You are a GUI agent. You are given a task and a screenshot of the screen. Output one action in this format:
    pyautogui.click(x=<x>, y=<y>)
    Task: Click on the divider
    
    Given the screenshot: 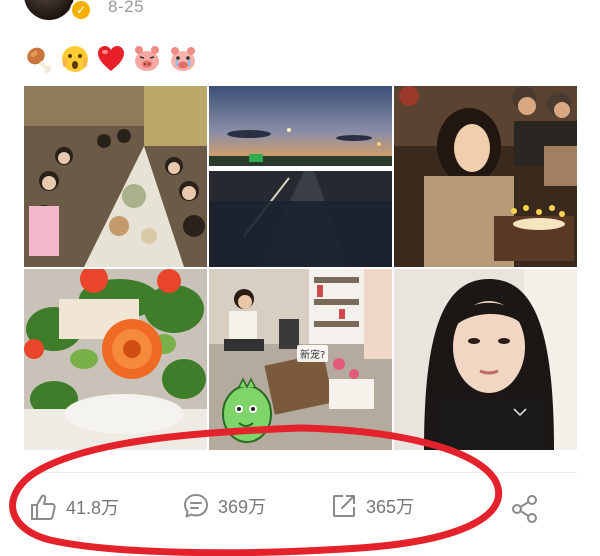 What is the action you would take?
    pyautogui.click(x=300, y=472)
    